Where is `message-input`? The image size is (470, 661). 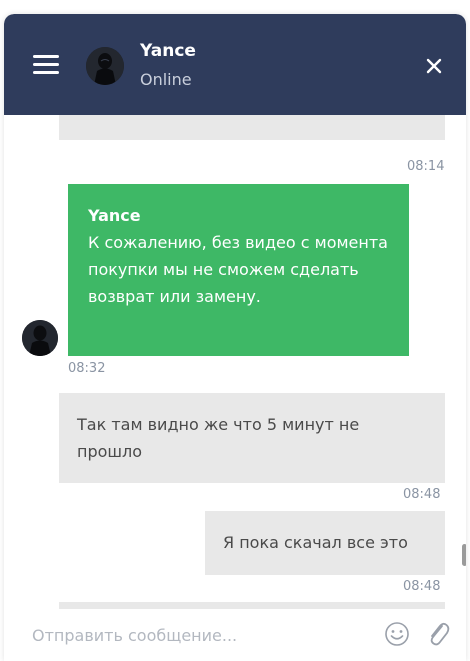
message-input is located at coordinates (197, 635).